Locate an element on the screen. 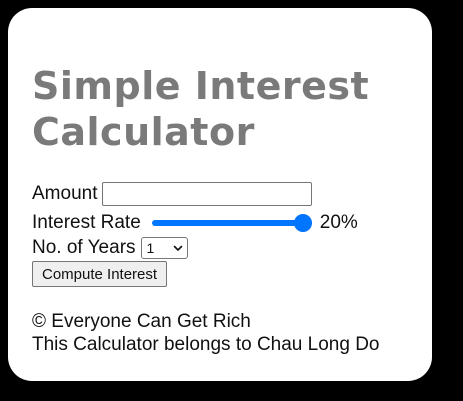 Image resolution: width=463 pixels, height=401 pixels. interest-rate-slider is located at coordinates (231, 223).